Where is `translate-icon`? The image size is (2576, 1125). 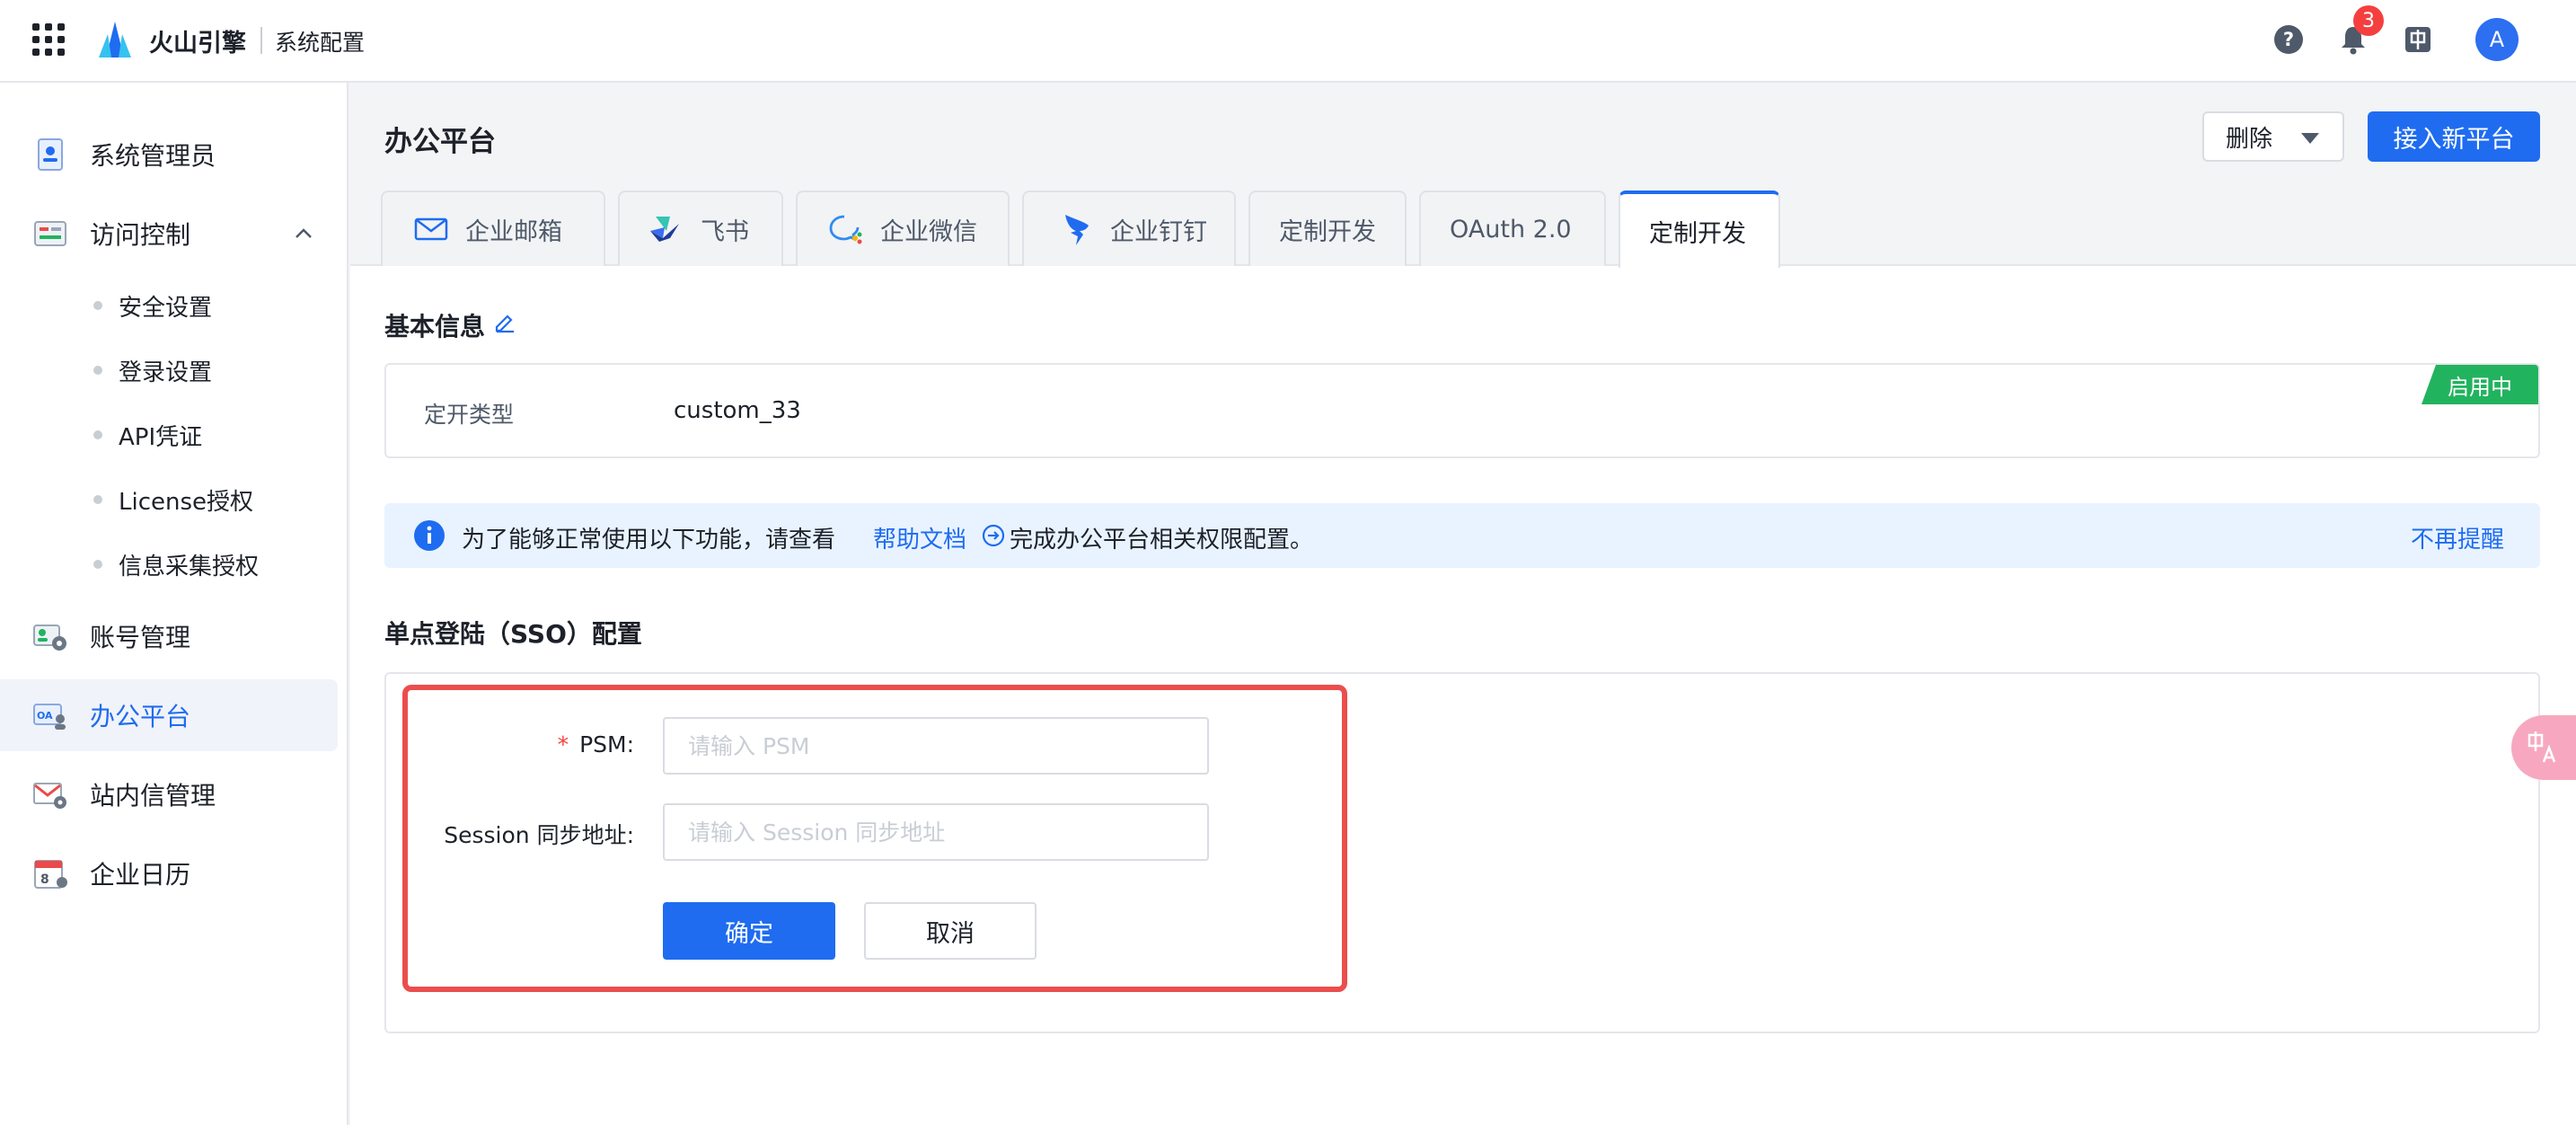
translate-icon is located at coordinates (2541, 747).